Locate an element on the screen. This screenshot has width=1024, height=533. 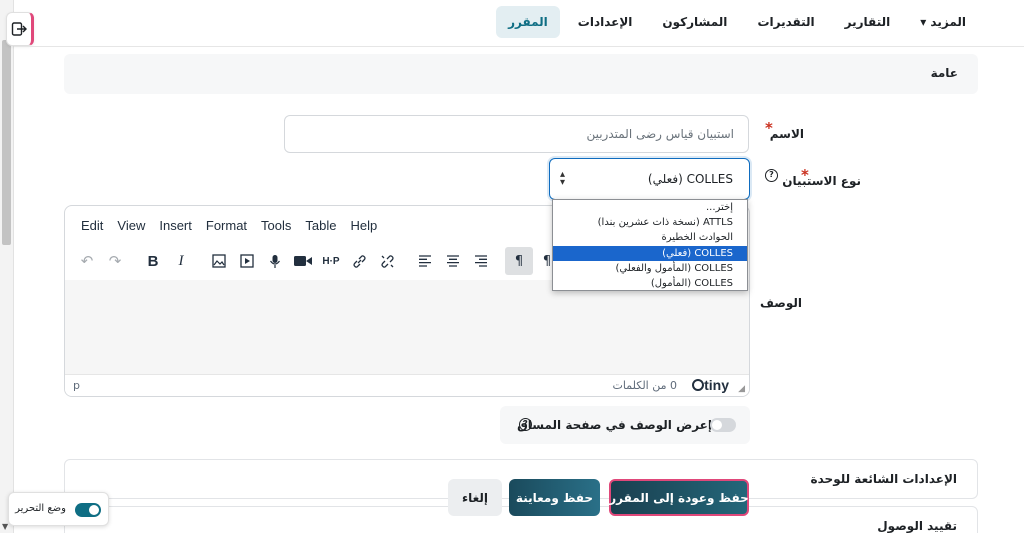
name-label-text: الاسم is located at coordinates (786, 134).